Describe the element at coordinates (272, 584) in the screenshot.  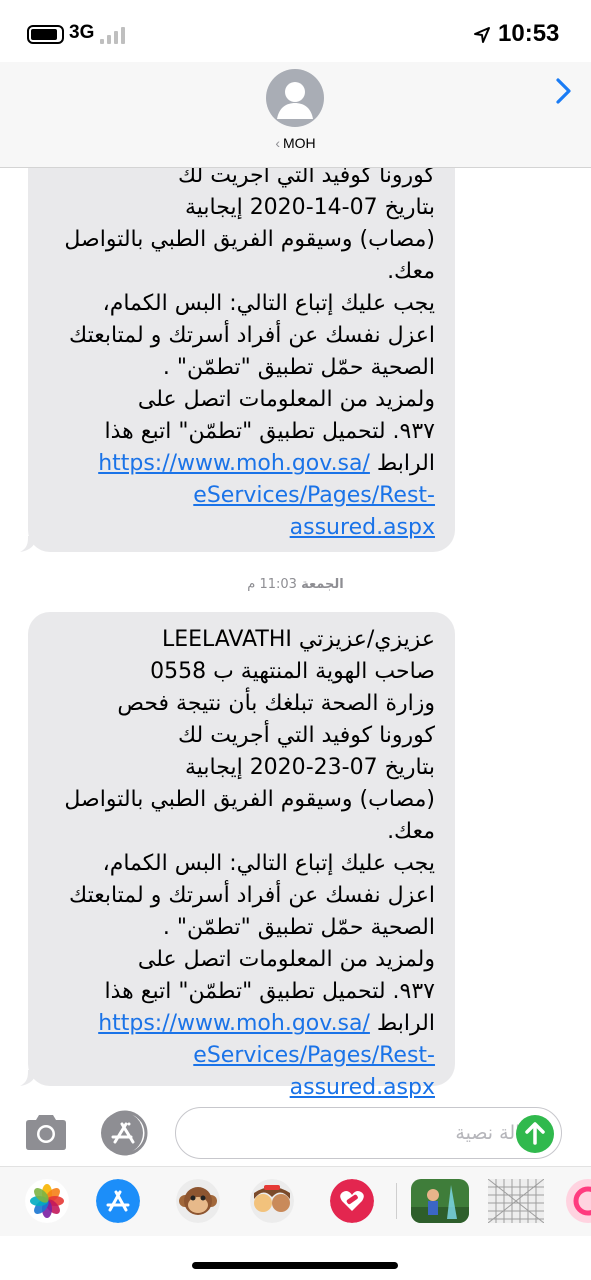
I see `timestamp-time: 11:03 م` at that location.